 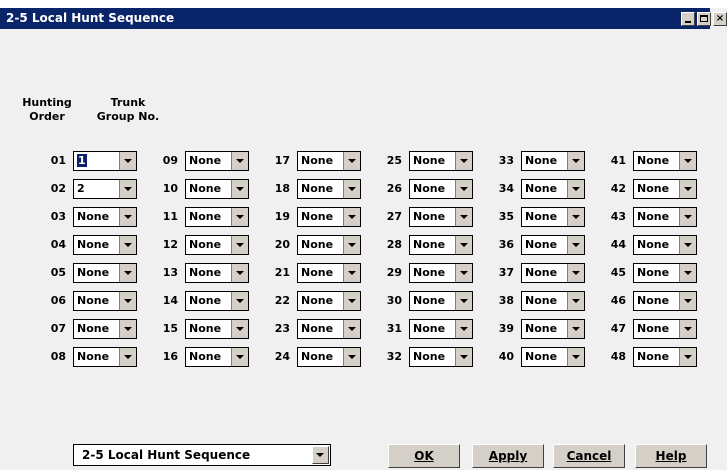 I want to click on screen-select-dropdown: 2-5 Local Hunt Sequence, so click(x=202, y=455).